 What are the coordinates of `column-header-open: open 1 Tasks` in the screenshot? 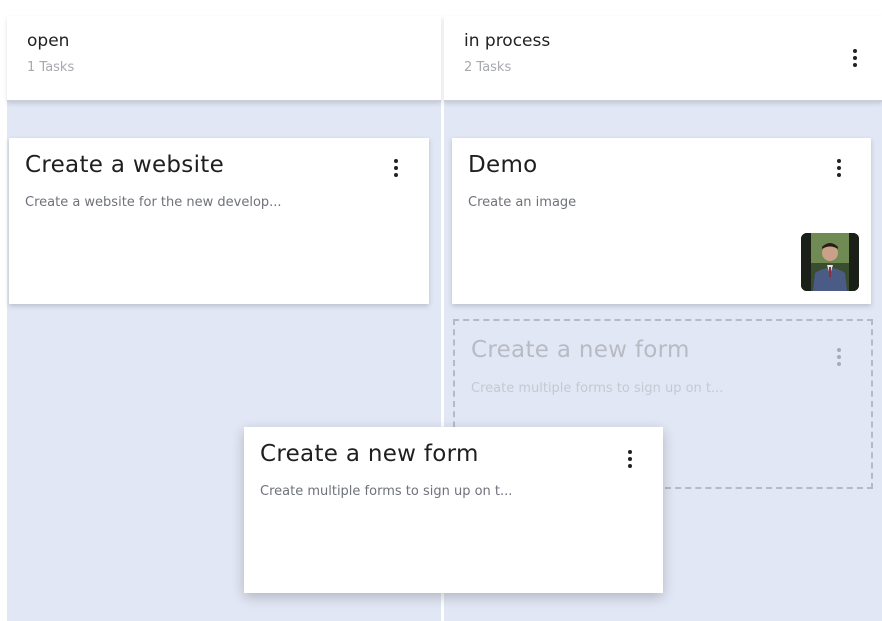 It's located at (224, 59).